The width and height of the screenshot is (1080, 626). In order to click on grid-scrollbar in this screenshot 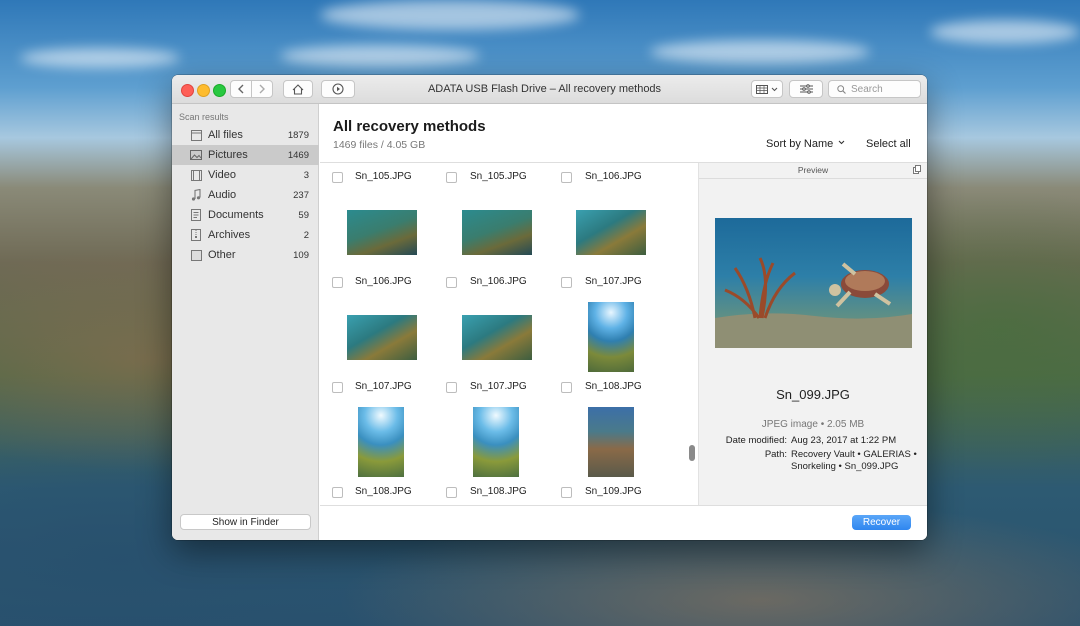, I will do `click(692, 453)`.